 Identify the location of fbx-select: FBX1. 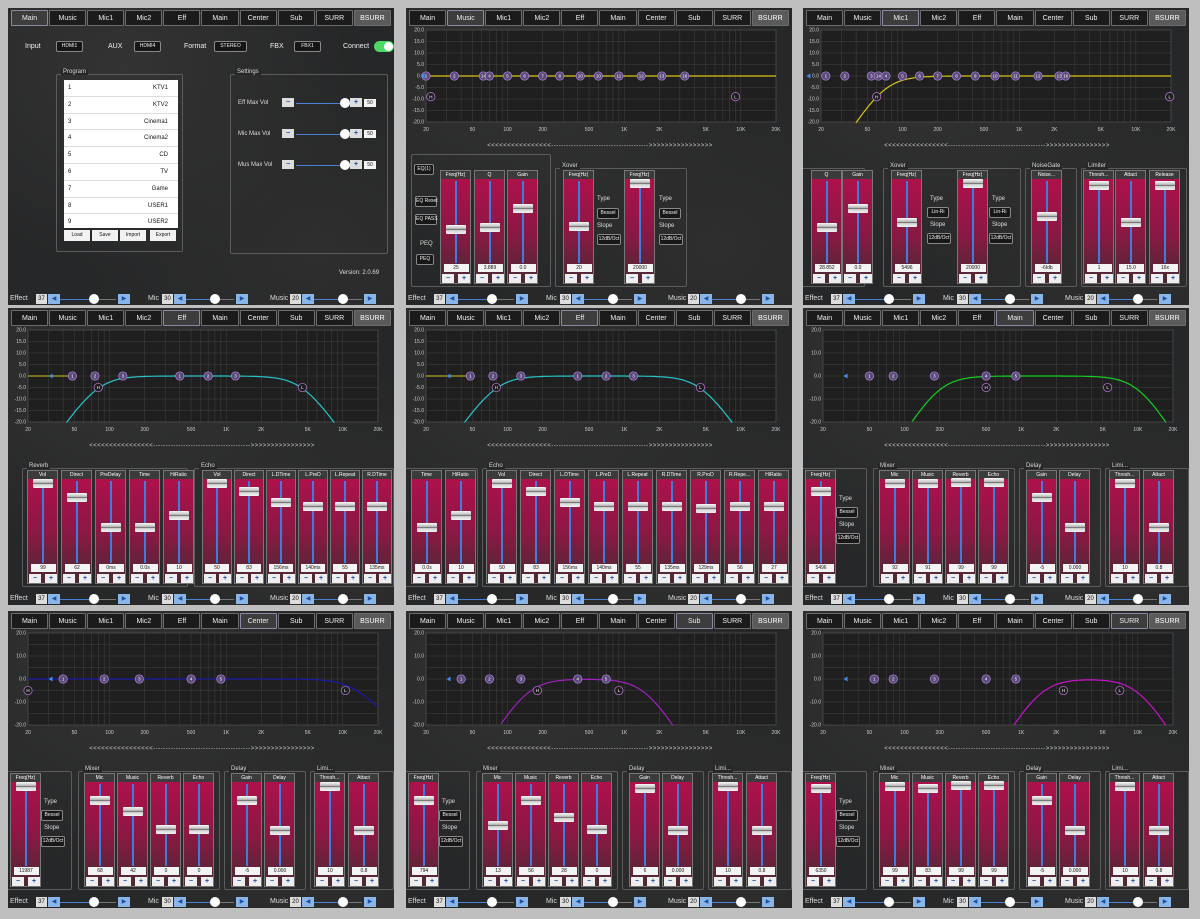
(307, 46).